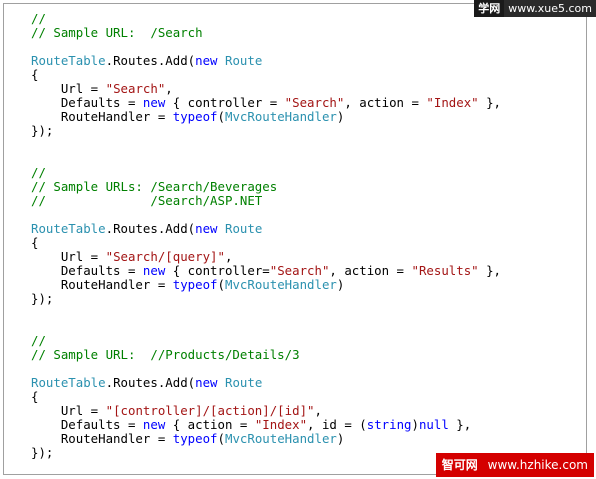 The width and height of the screenshot is (596, 479). I want to click on code-token-keyword: null, so click(433, 424).